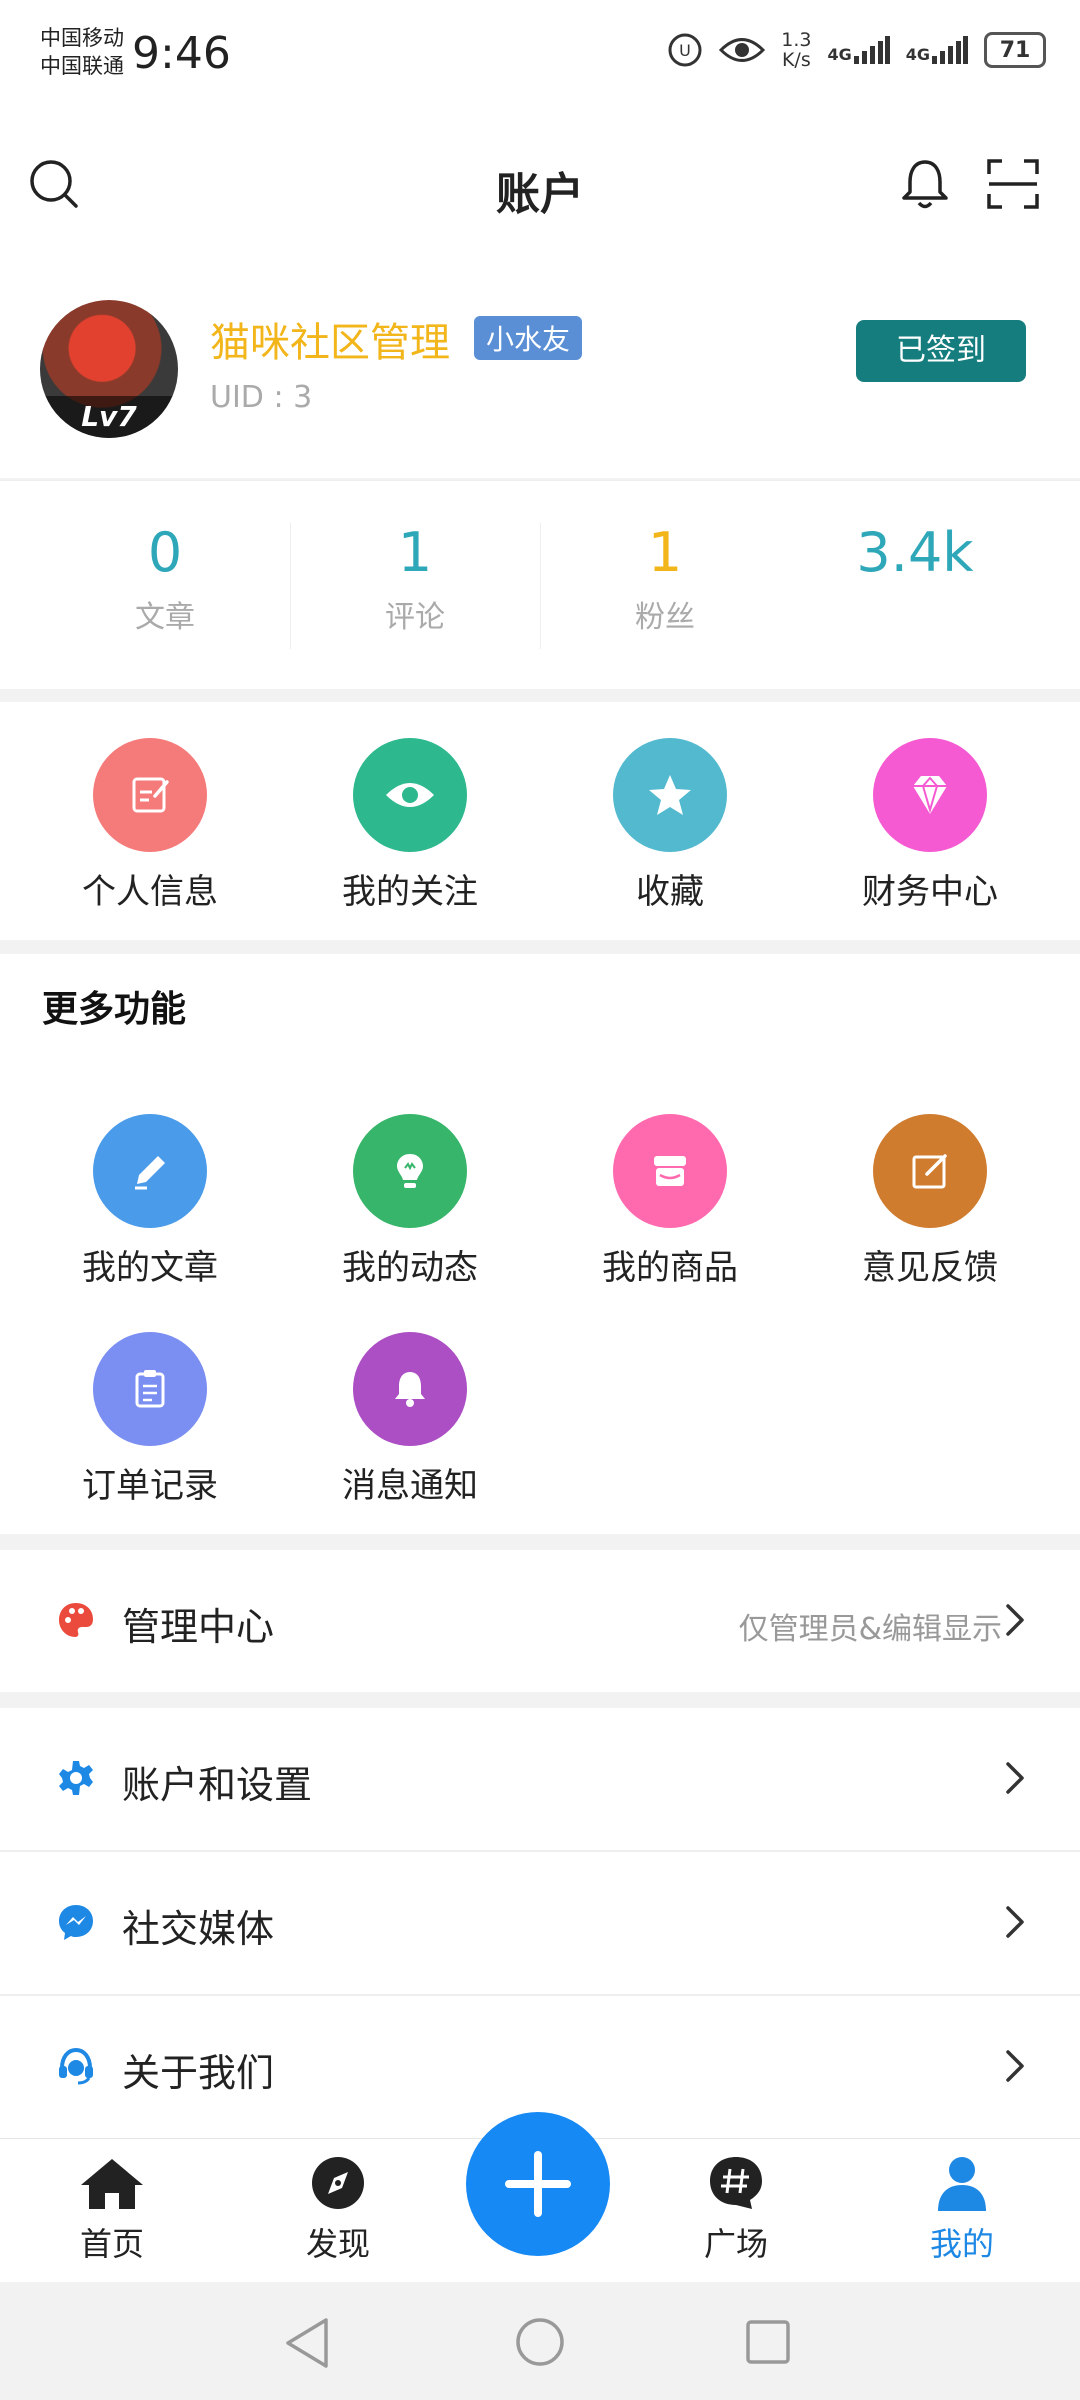 Image resolution: width=1080 pixels, height=2400 pixels. Describe the element at coordinates (540, 1923) in the screenshot. I see `menu-social-media: 社交媒体` at that location.